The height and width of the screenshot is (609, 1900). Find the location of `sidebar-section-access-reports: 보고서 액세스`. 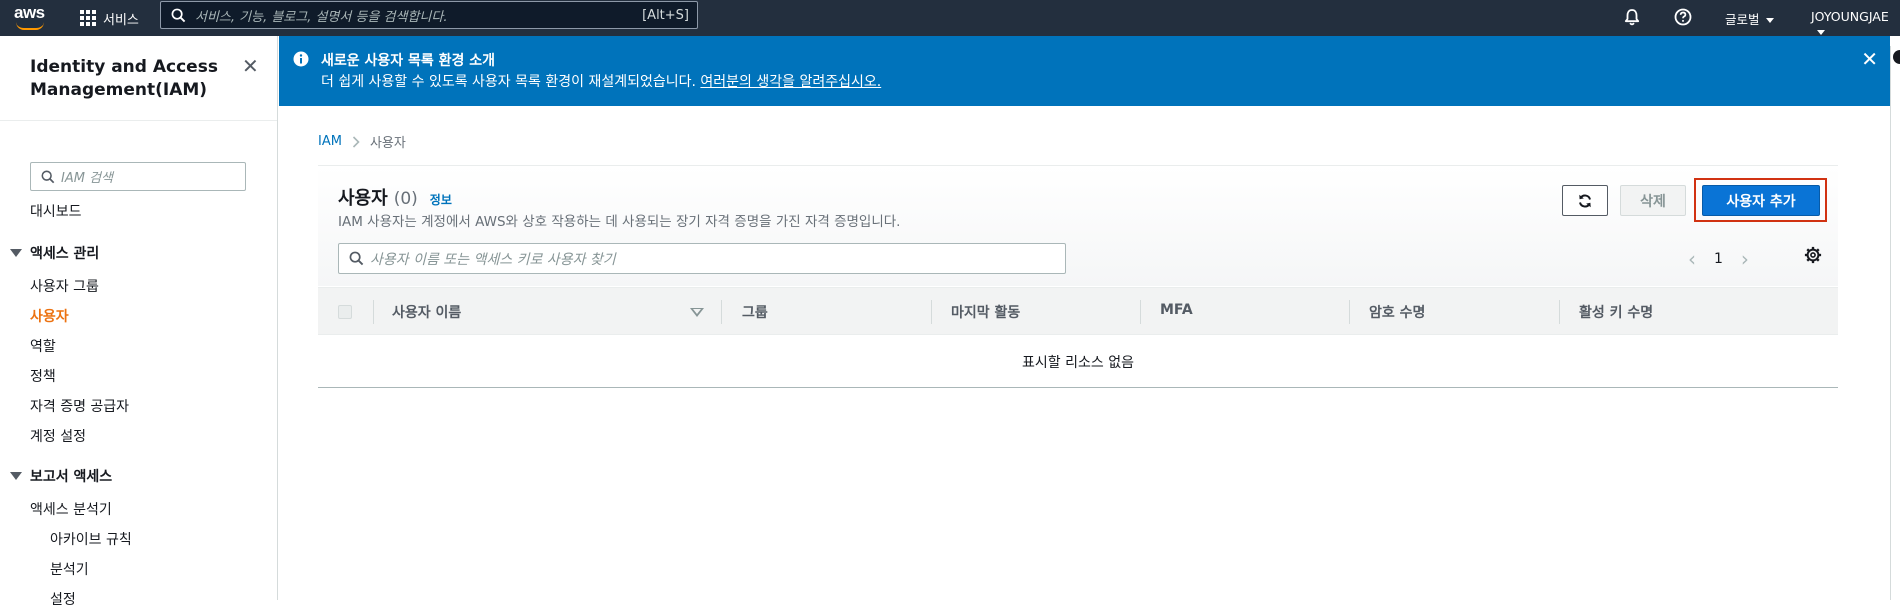

sidebar-section-access-reports: 보고서 액세스 is located at coordinates (61, 476).